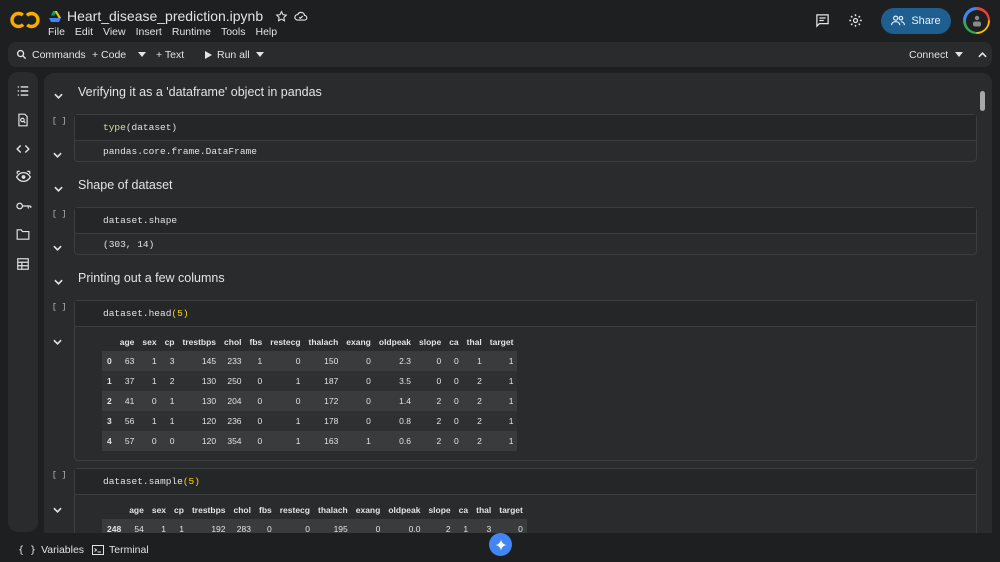 The height and width of the screenshot is (562, 1000). Describe the element at coordinates (260, 54) in the screenshot. I see `run-all-dropdown` at that location.